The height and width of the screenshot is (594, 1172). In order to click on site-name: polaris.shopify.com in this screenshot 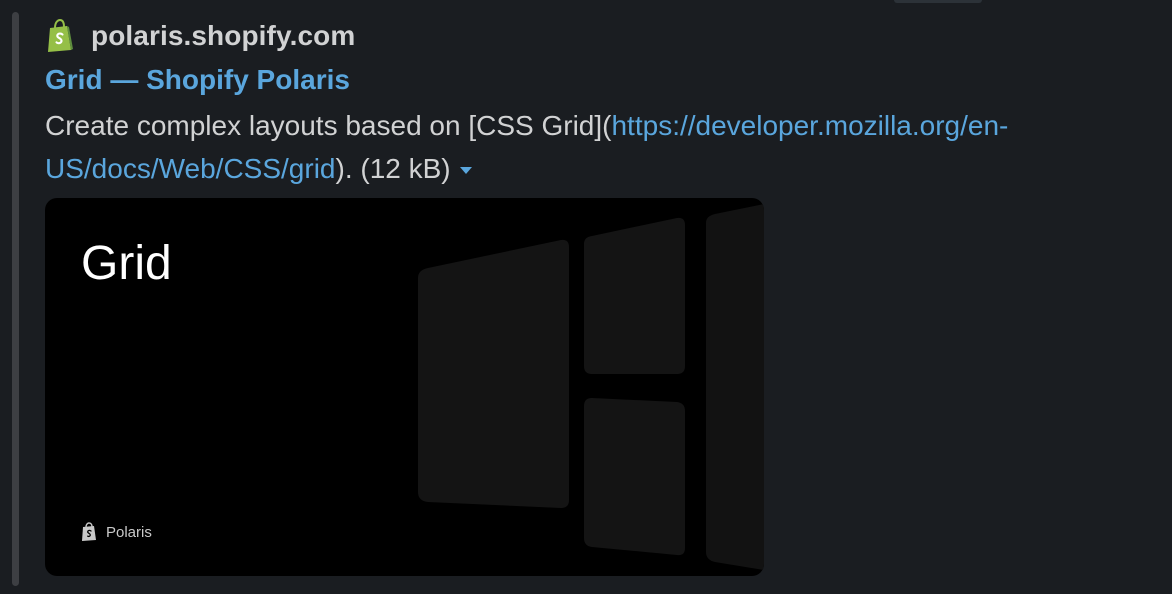, I will do `click(223, 35)`.